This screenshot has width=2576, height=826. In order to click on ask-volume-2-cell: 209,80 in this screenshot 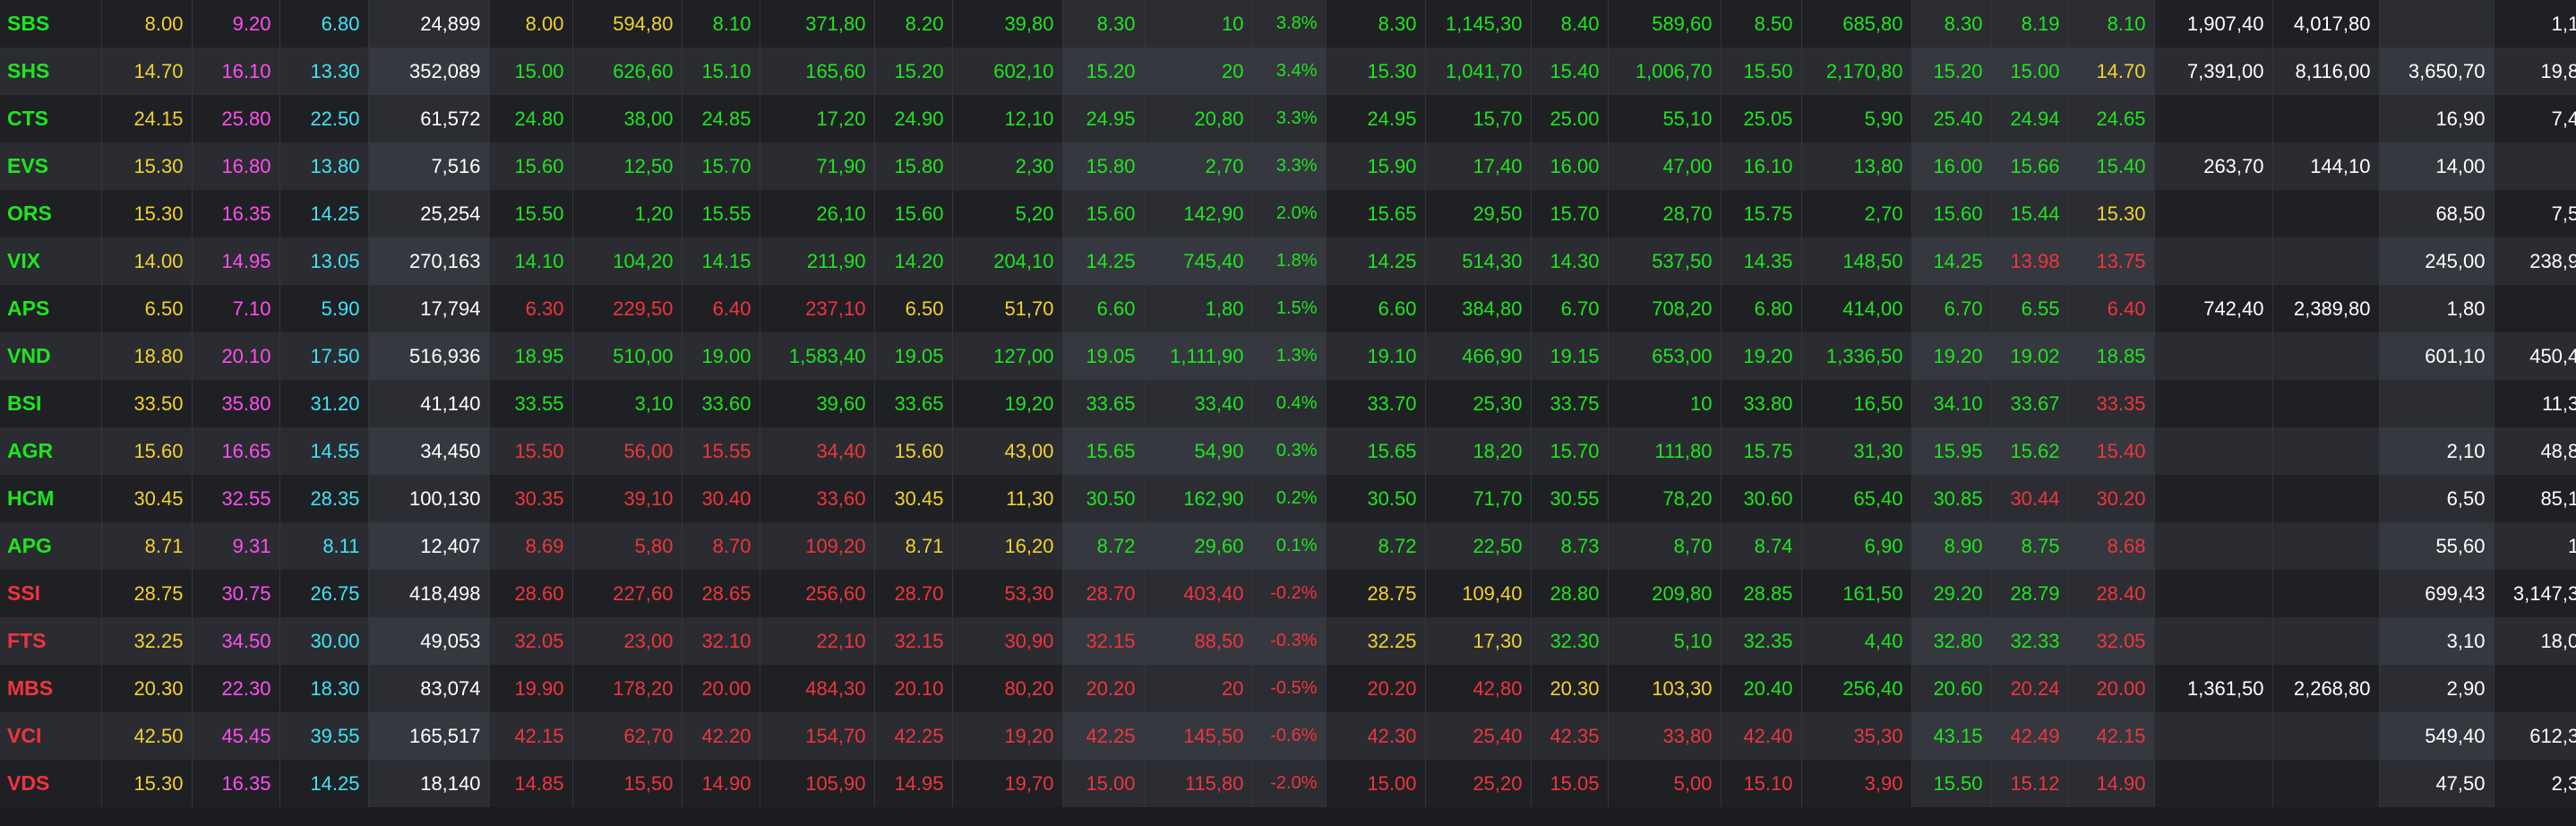, I will do `click(1665, 593)`.